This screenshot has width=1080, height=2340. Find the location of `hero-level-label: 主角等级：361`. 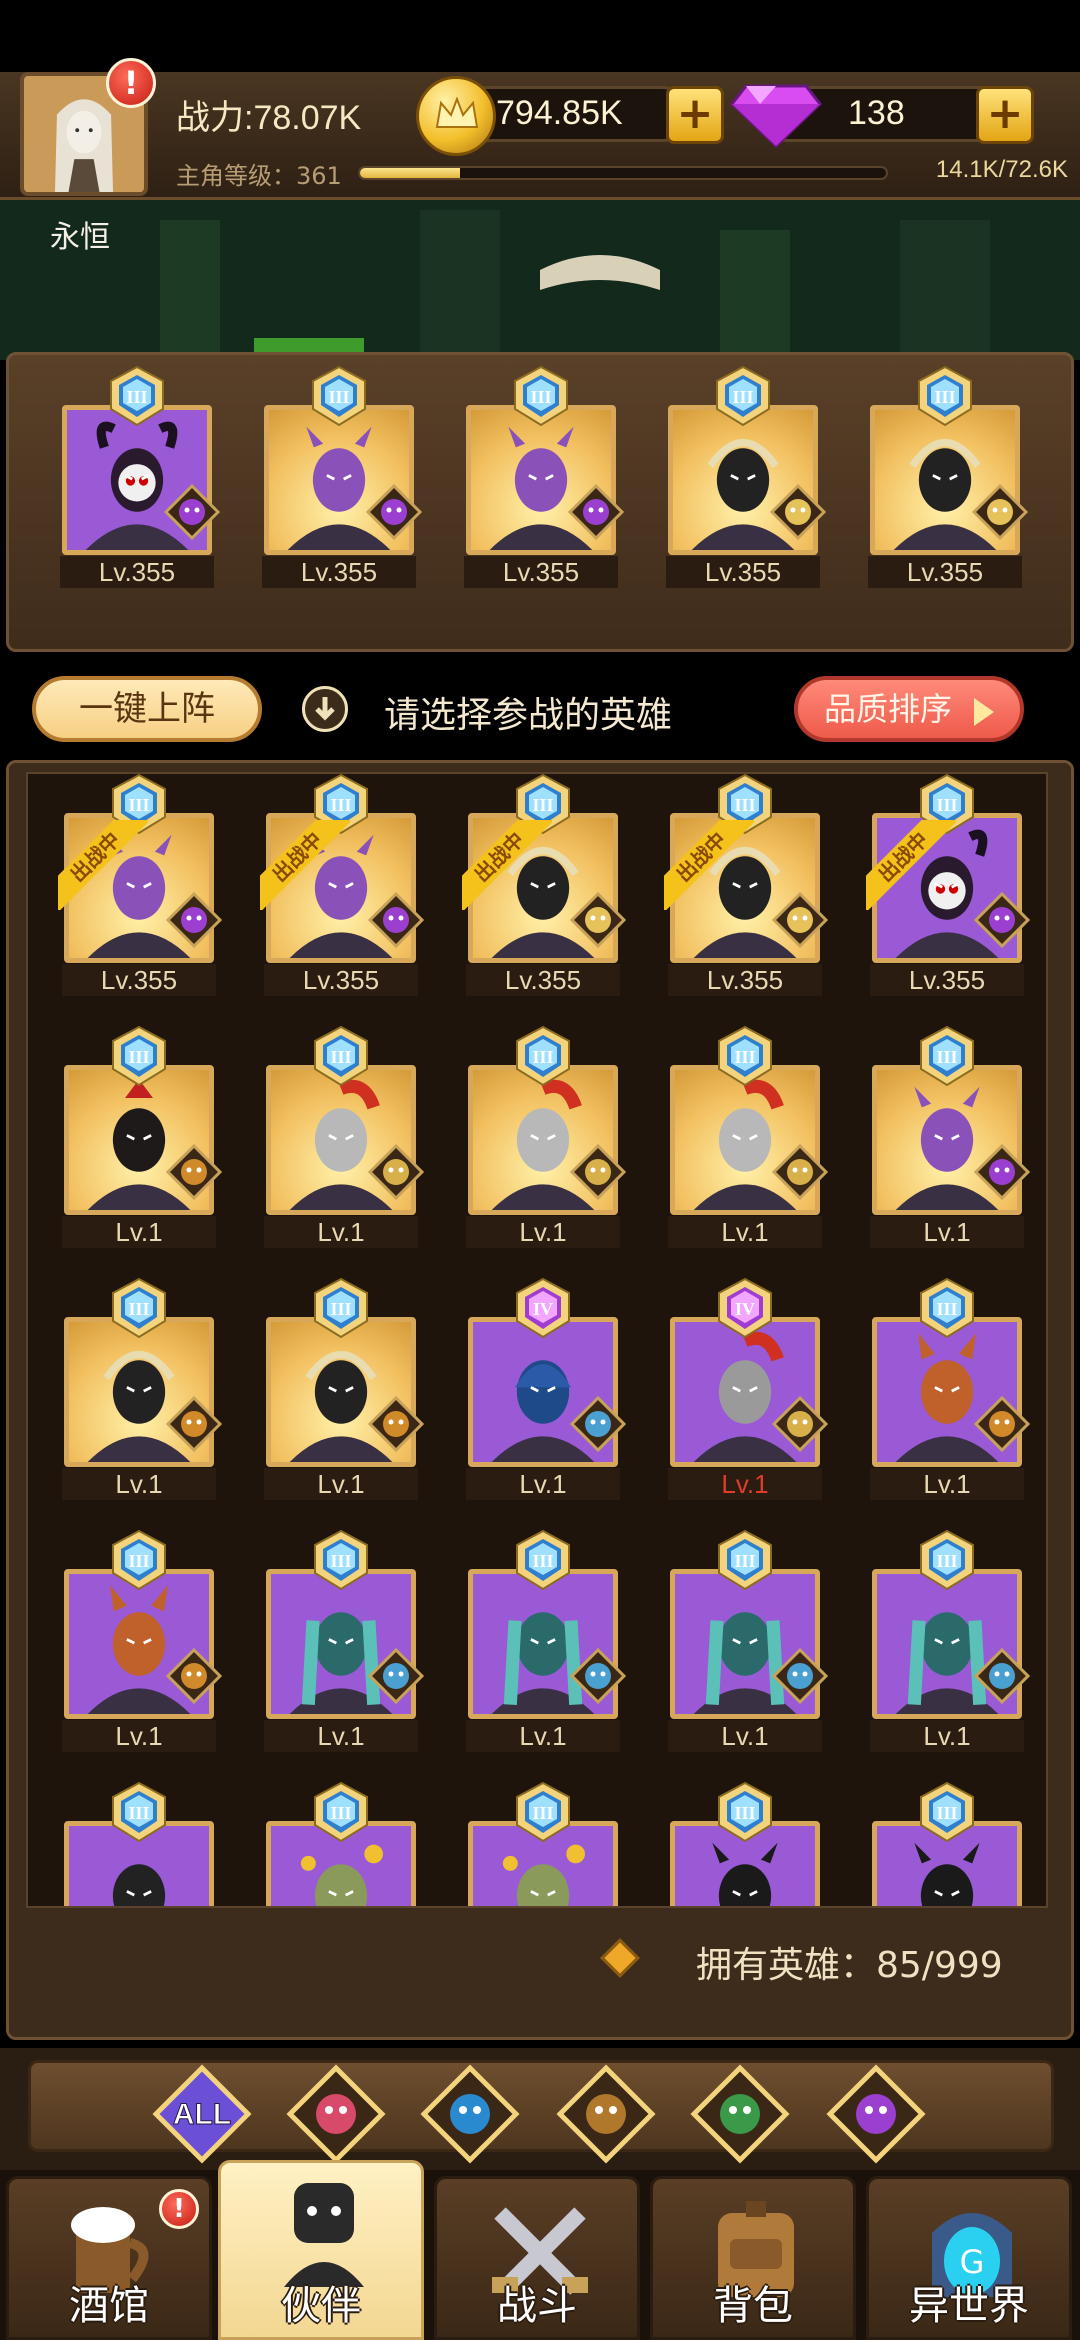

hero-level-label: 主角等级：361 is located at coordinates (259, 176).